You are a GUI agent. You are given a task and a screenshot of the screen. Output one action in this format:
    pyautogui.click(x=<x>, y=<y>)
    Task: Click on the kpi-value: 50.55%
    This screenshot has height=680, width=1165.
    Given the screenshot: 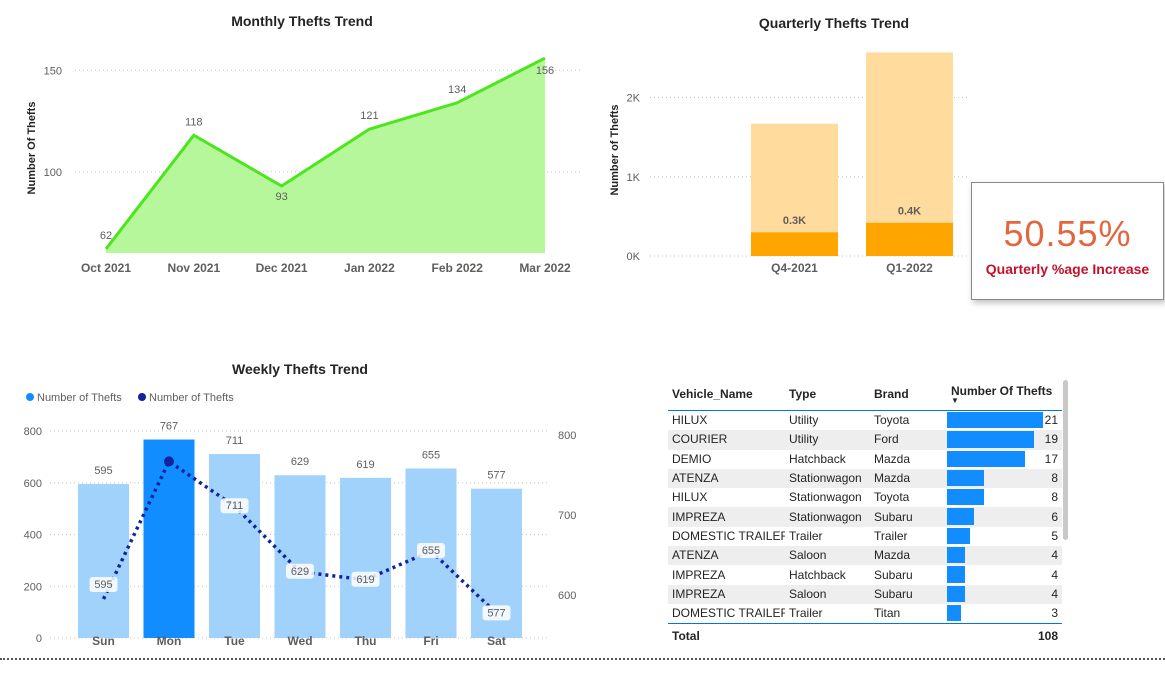 What is the action you would take?
    pyautogui.click(x=1067, y=233)
    